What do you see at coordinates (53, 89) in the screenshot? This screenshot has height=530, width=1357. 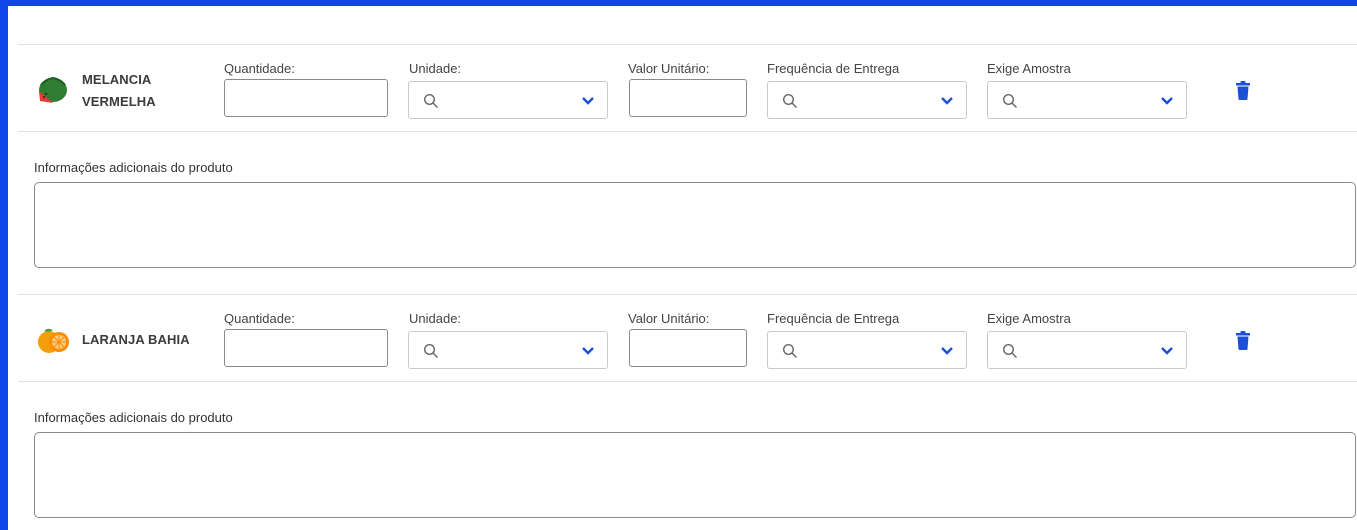 I see `watermelon-icon` at bounding box center [53, 89].